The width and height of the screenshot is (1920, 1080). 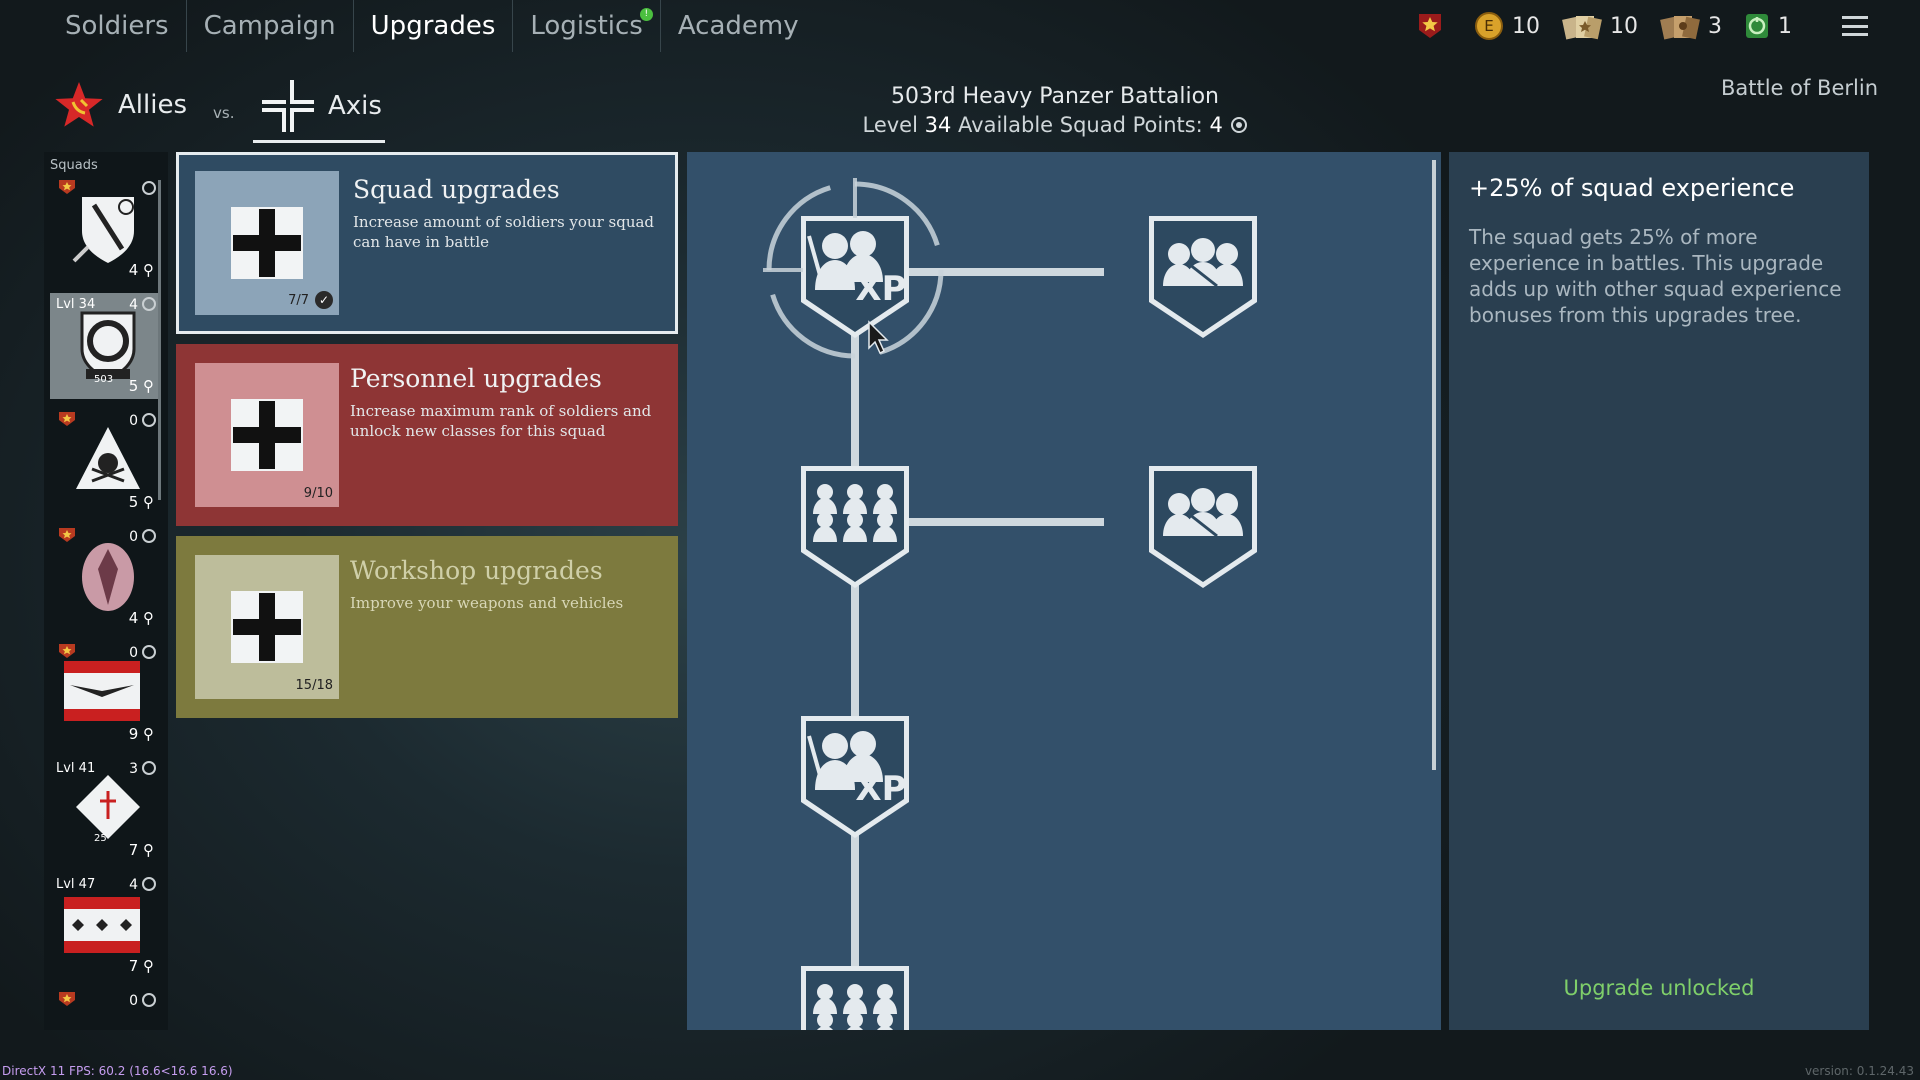 What do you see at coordinates (310, 300) in the screenshot?
I see `category-progress: 7/7 ✓` at bounding box center [310, 300].